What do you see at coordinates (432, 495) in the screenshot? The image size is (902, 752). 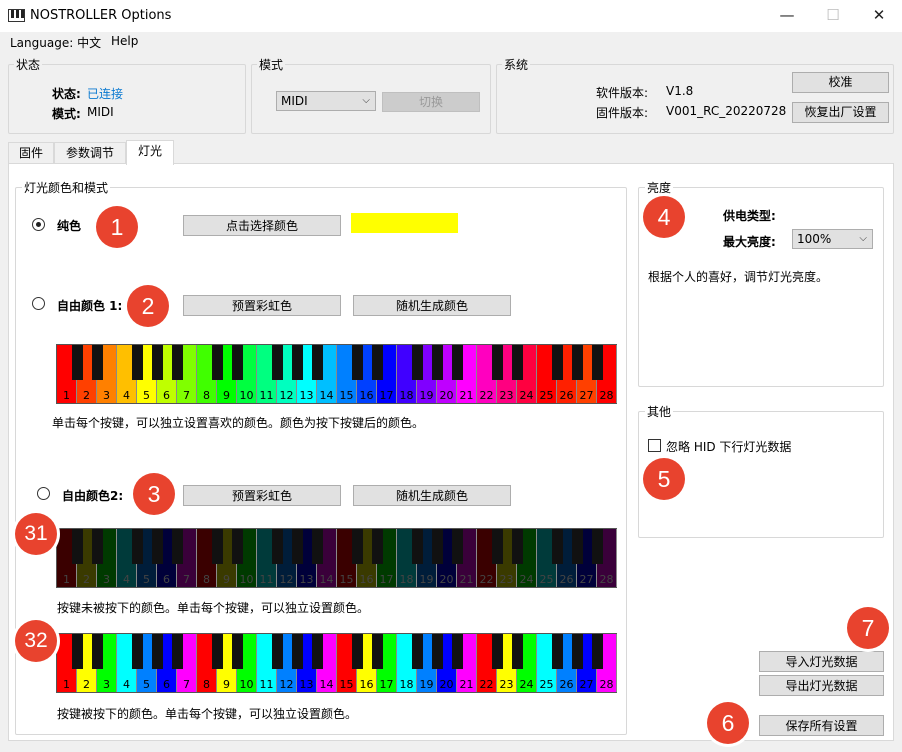 I see `free2-random-color-button: 随机生成颜色` at bounding box center [432, 495].